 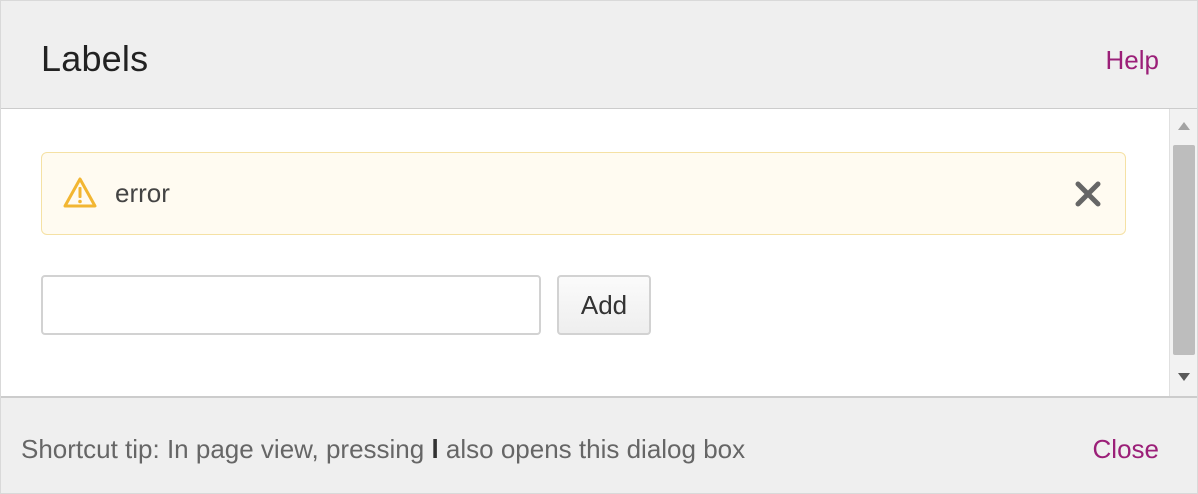 What do you see at coordinates (1126, 449) in the screenshot?
I see `close-link: Close` at bounding box center [1126, 449].